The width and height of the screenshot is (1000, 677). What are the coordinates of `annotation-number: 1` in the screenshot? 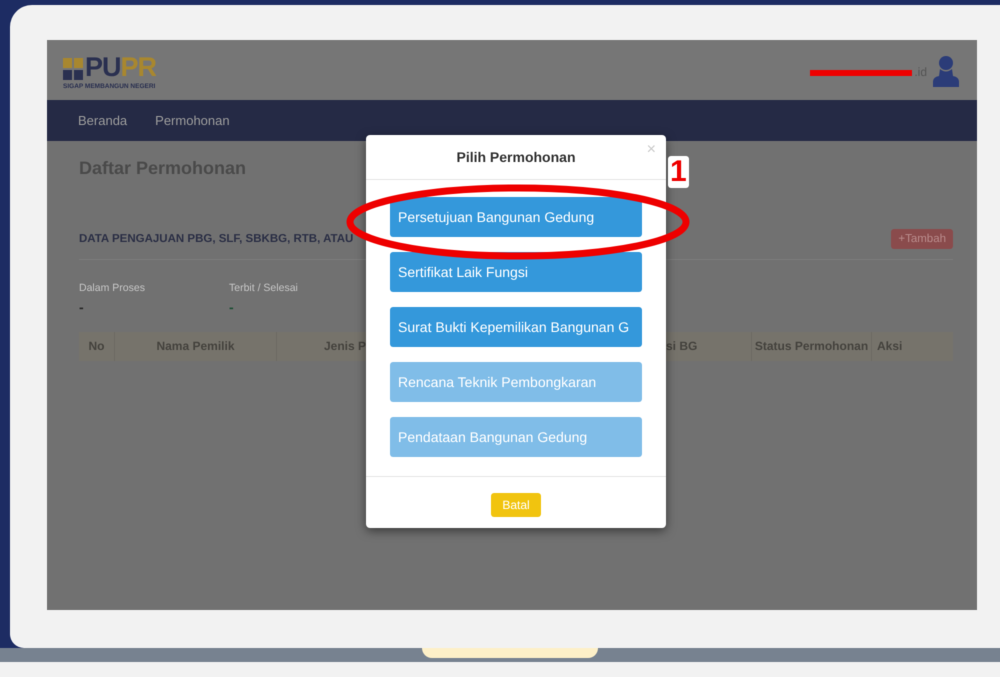 It's located at (678, 172).